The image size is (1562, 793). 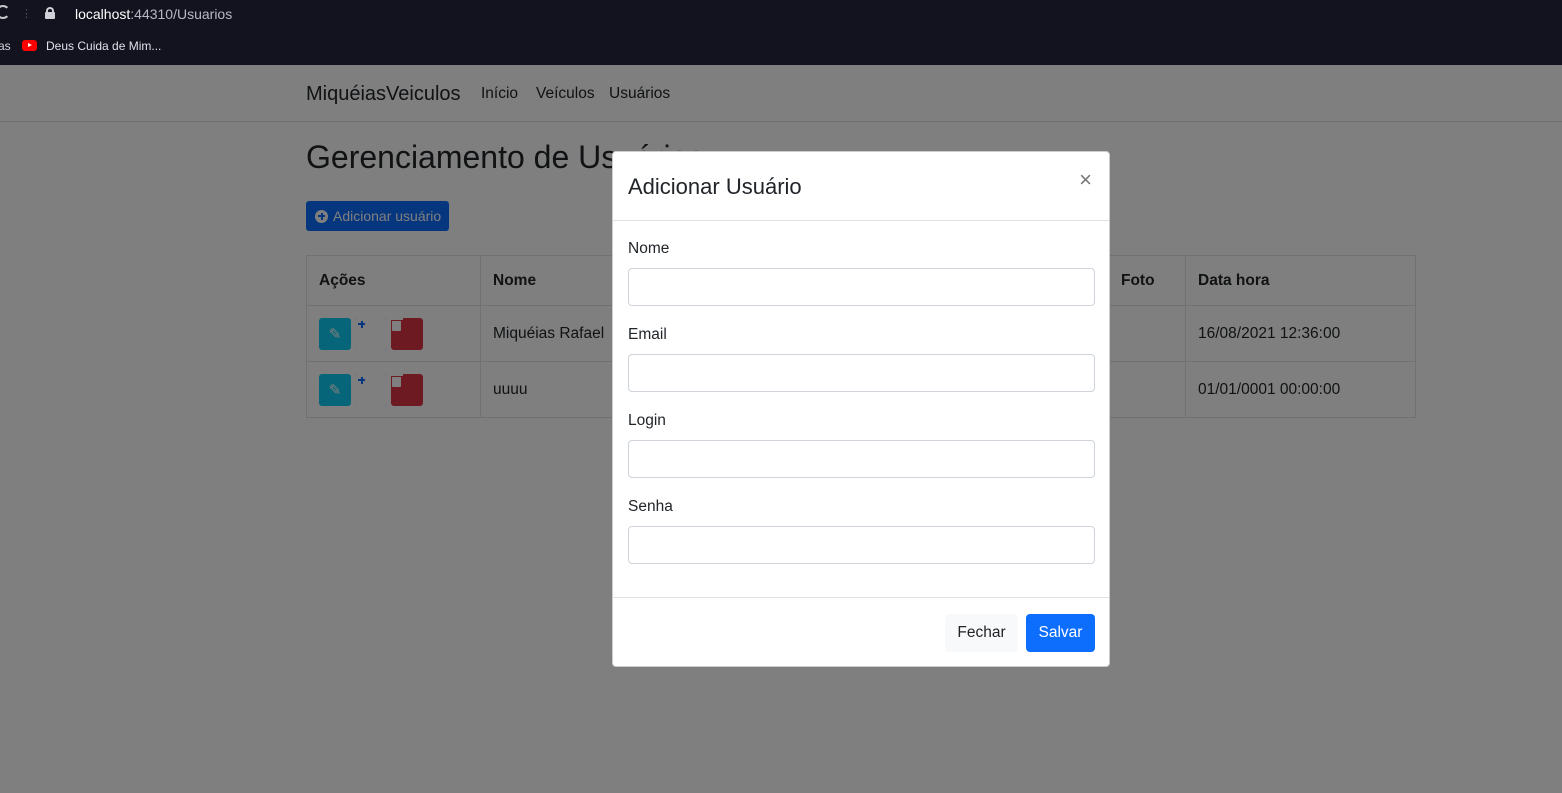 What do you see at coordinates (649, 248) in the screenshot?
I see `nome-label: Nome` at bounding box center [649, 248].